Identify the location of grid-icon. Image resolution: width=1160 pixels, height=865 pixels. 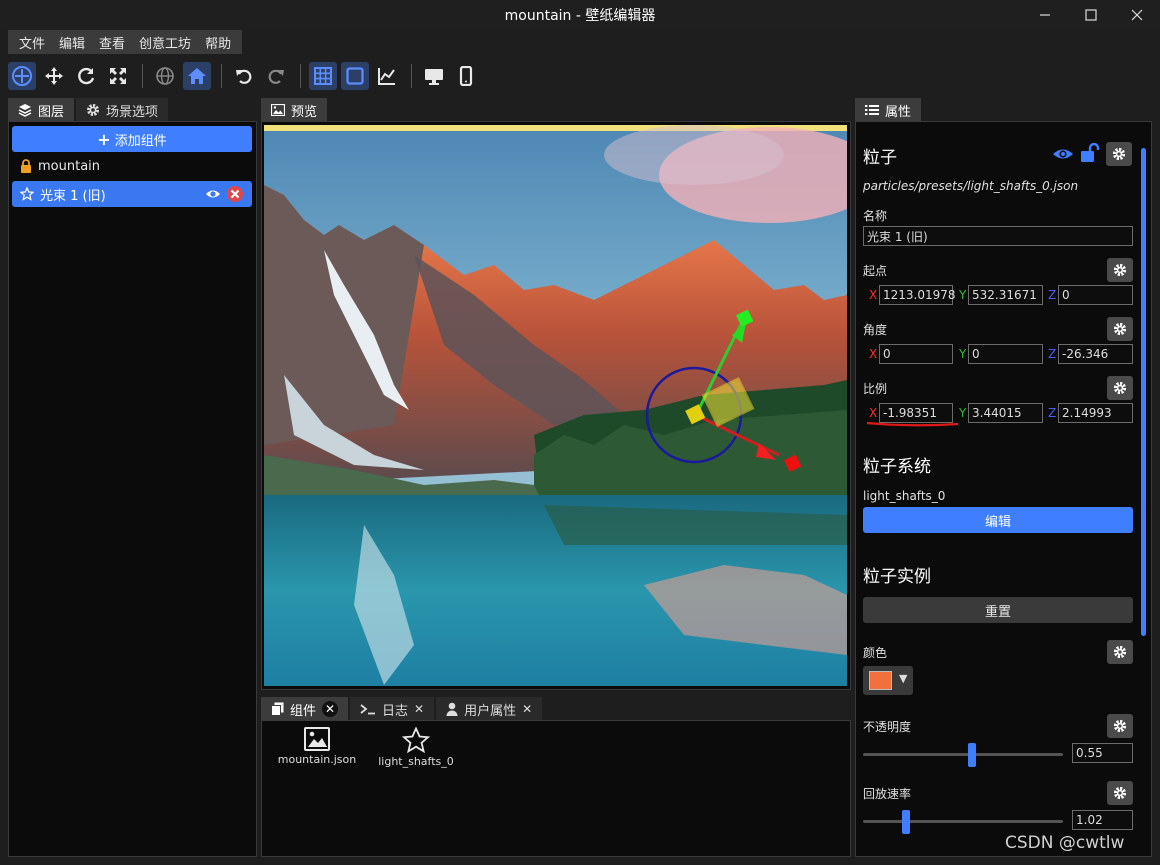
(323, 76).